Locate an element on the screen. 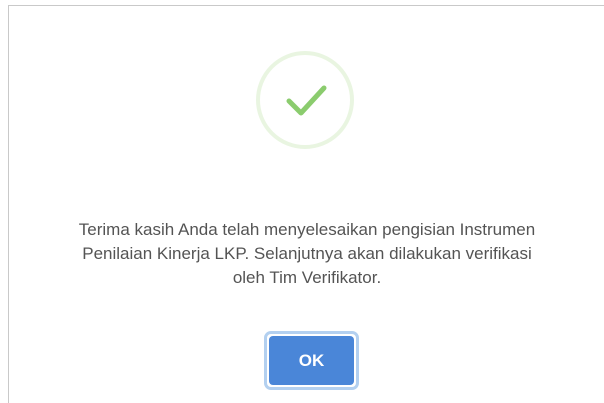  success-checkmark-icon is located at coordinates (305, 100).